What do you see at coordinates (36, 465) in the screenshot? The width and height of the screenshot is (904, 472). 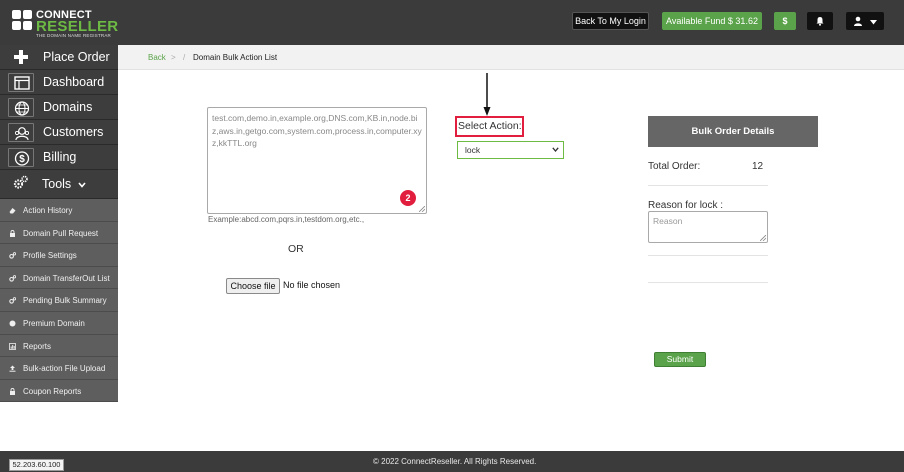 I see `ip-address-badge: 52.203.60.100` at bounding box center [36, 465].